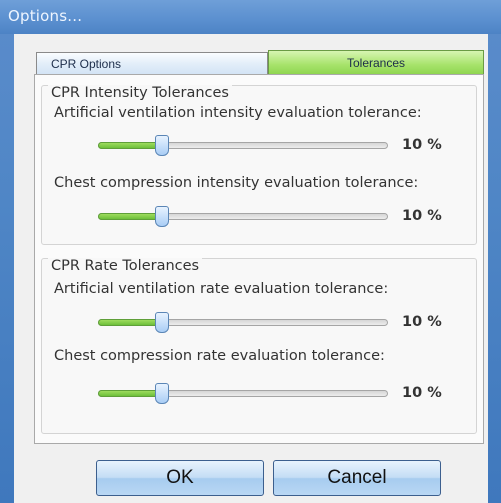 Image resolution: width=501 pixels, height=503 pixels. I want to click on tab-tolerances-label: Tolerances, so click(376, 63).